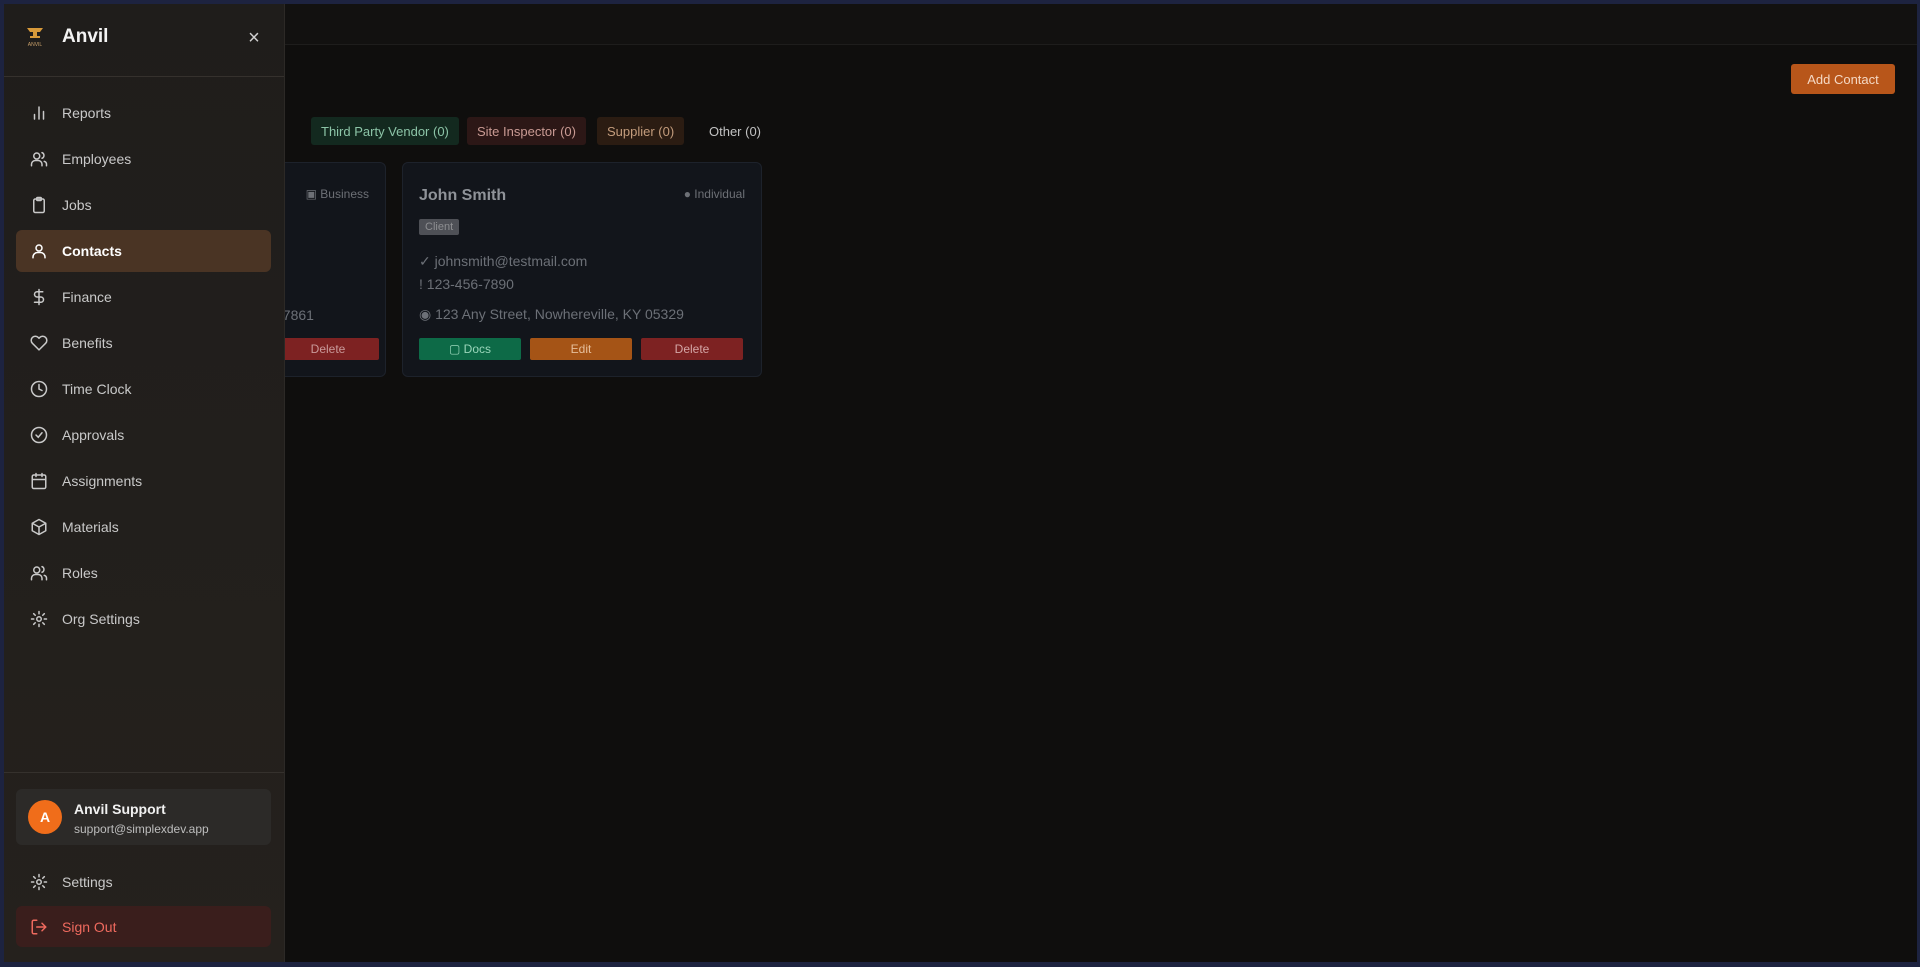 The width and height of the screenshot is (1920, 967). I want to click on user-name: Anvil Support, so click(120, 809).